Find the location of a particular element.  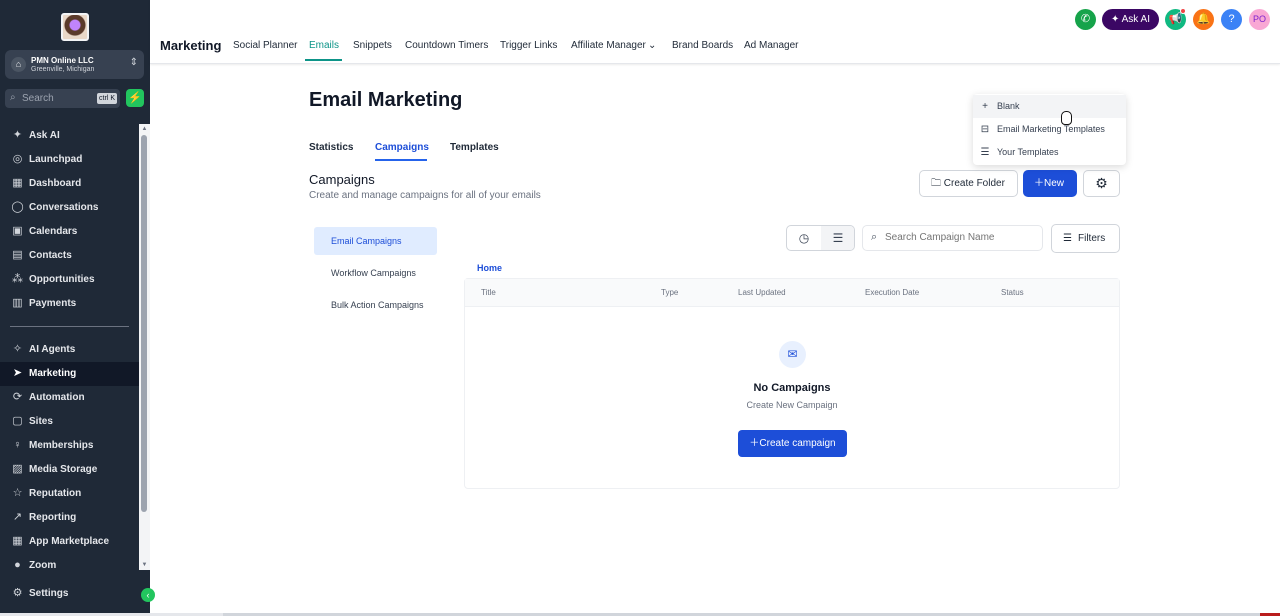

list-item-workflow-campaigns: Workflow Campaigns is located at coordinates (375, 273).